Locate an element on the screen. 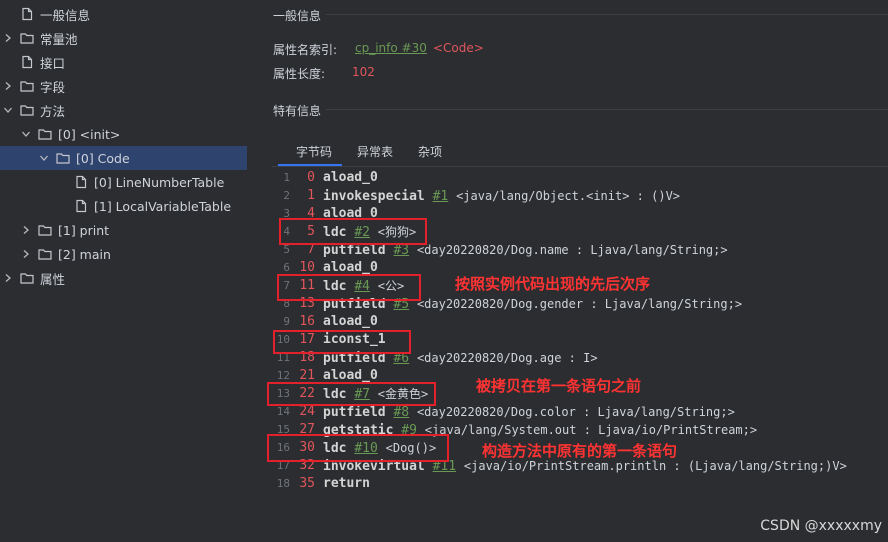 This screenshot has width=888, height=542. tab-exception-table: 异常表 is located at coordinates (375, 151).